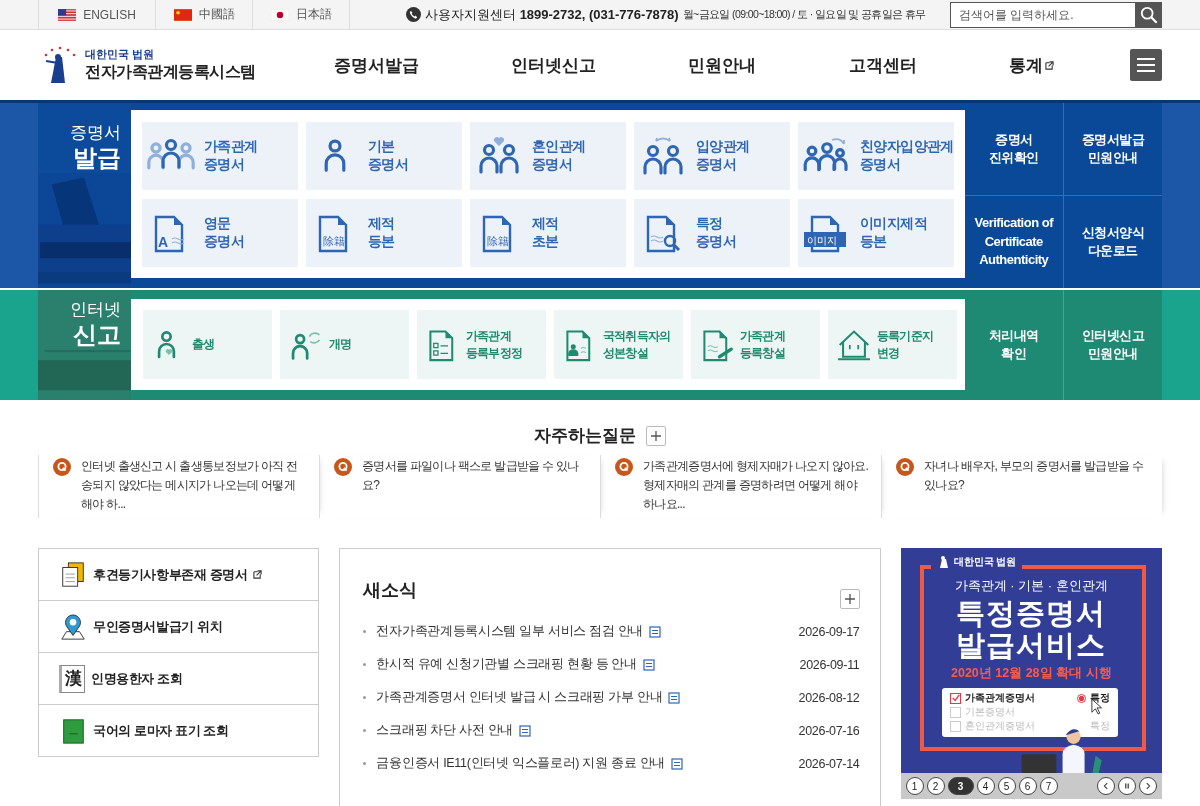  Describe the element at coordinates (804, 14) in the screenshot. I see `service-hours-text: 월~금요일 (09:00~18:00) / 토 · 일요일 및 공휴일은 휴무` at that location.